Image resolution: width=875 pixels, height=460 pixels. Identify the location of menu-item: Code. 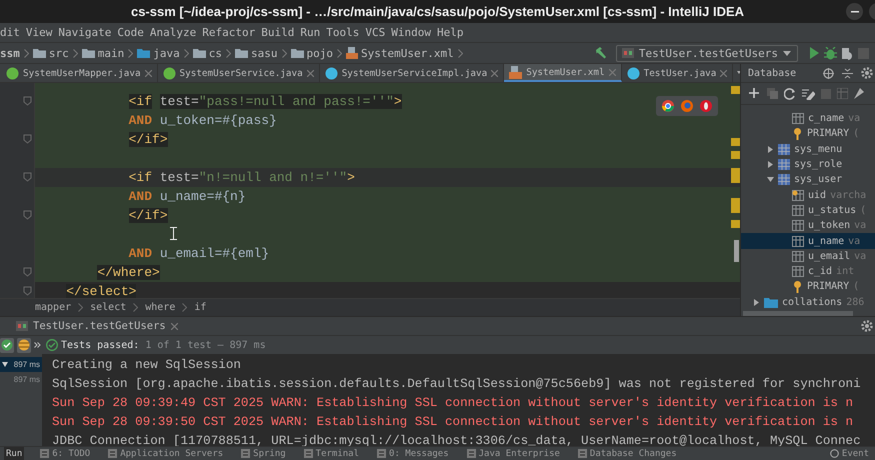
(130, 32).